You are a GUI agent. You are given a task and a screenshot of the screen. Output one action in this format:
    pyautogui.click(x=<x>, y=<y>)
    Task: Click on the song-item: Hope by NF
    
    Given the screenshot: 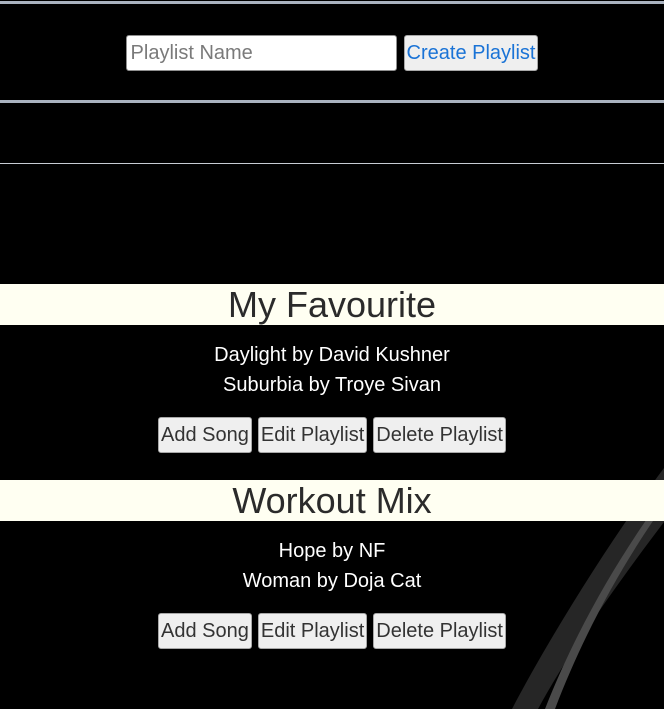 What is the action you would take?
    pyautogui.click(x=332, y=551)
    